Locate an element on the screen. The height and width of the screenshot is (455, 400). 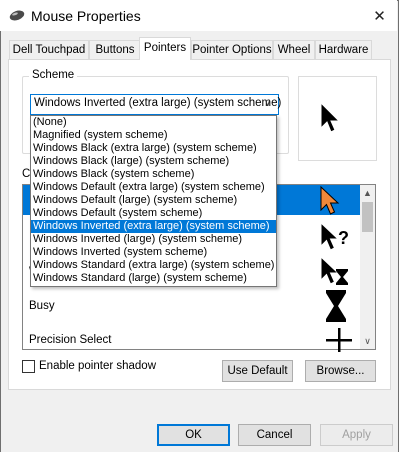
close-icon: ✕ is located at coordinates (379, 16).